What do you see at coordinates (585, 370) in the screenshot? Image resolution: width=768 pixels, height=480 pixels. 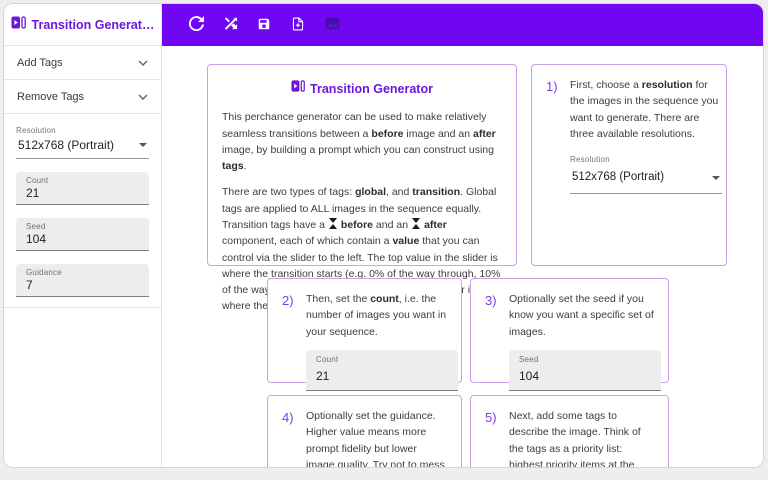 I see `step-3-seed-field: Seed 104` at bounding box center [585, 370].